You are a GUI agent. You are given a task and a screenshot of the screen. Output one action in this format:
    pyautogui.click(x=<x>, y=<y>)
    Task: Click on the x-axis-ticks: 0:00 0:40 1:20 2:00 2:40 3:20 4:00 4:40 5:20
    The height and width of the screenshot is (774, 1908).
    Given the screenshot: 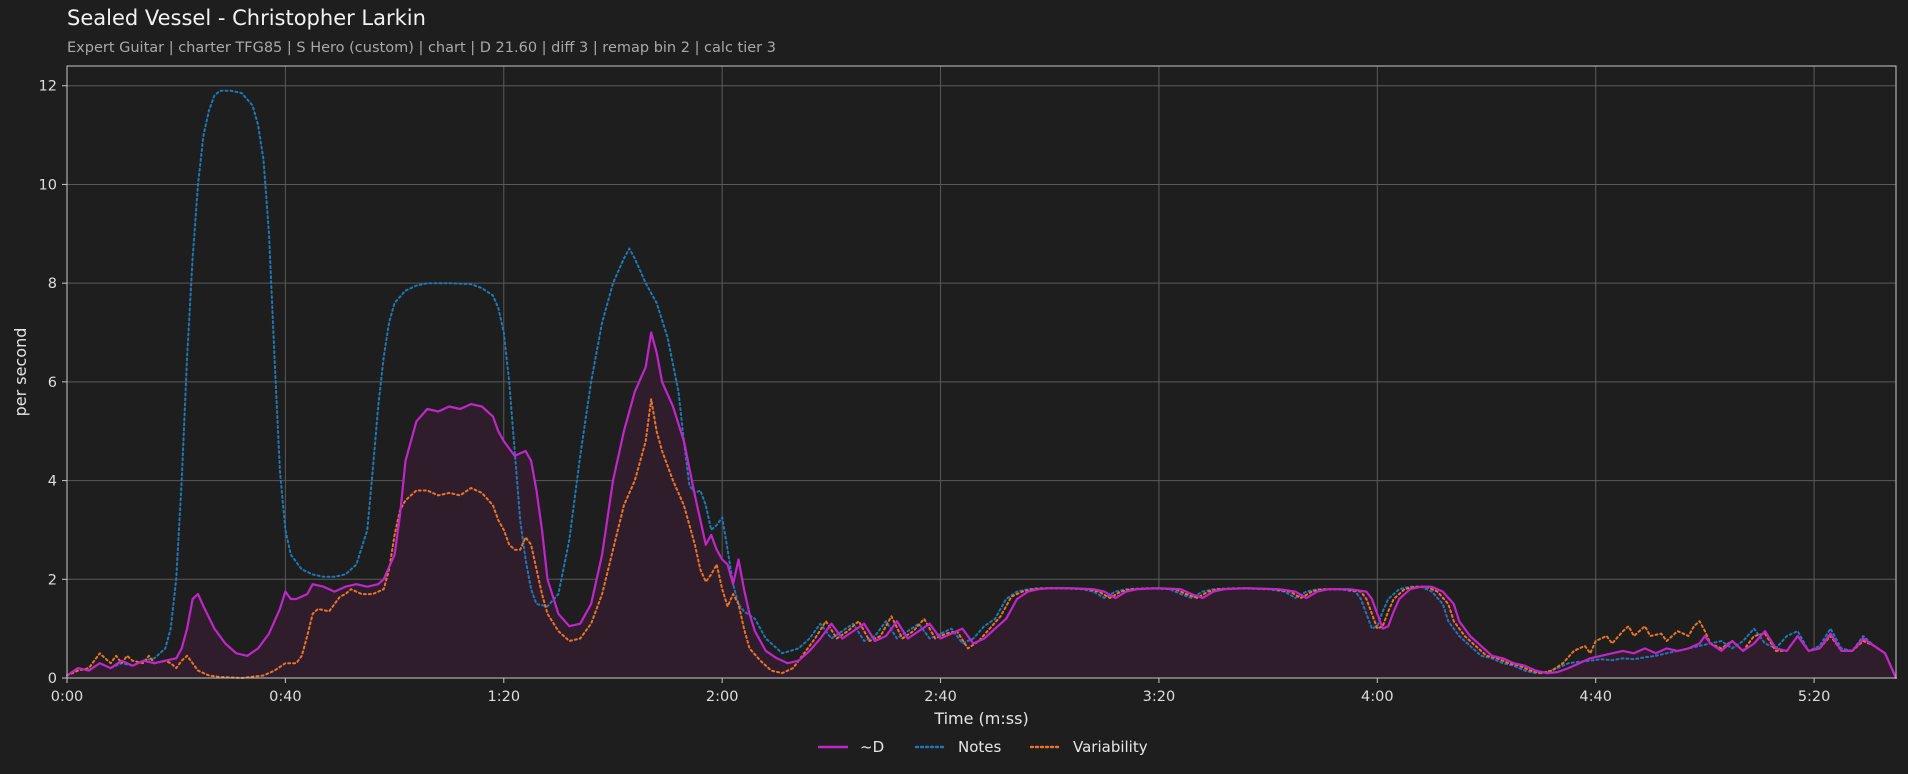 What is the action you would take?
    pyautogui.click(x=941, y=691)
    